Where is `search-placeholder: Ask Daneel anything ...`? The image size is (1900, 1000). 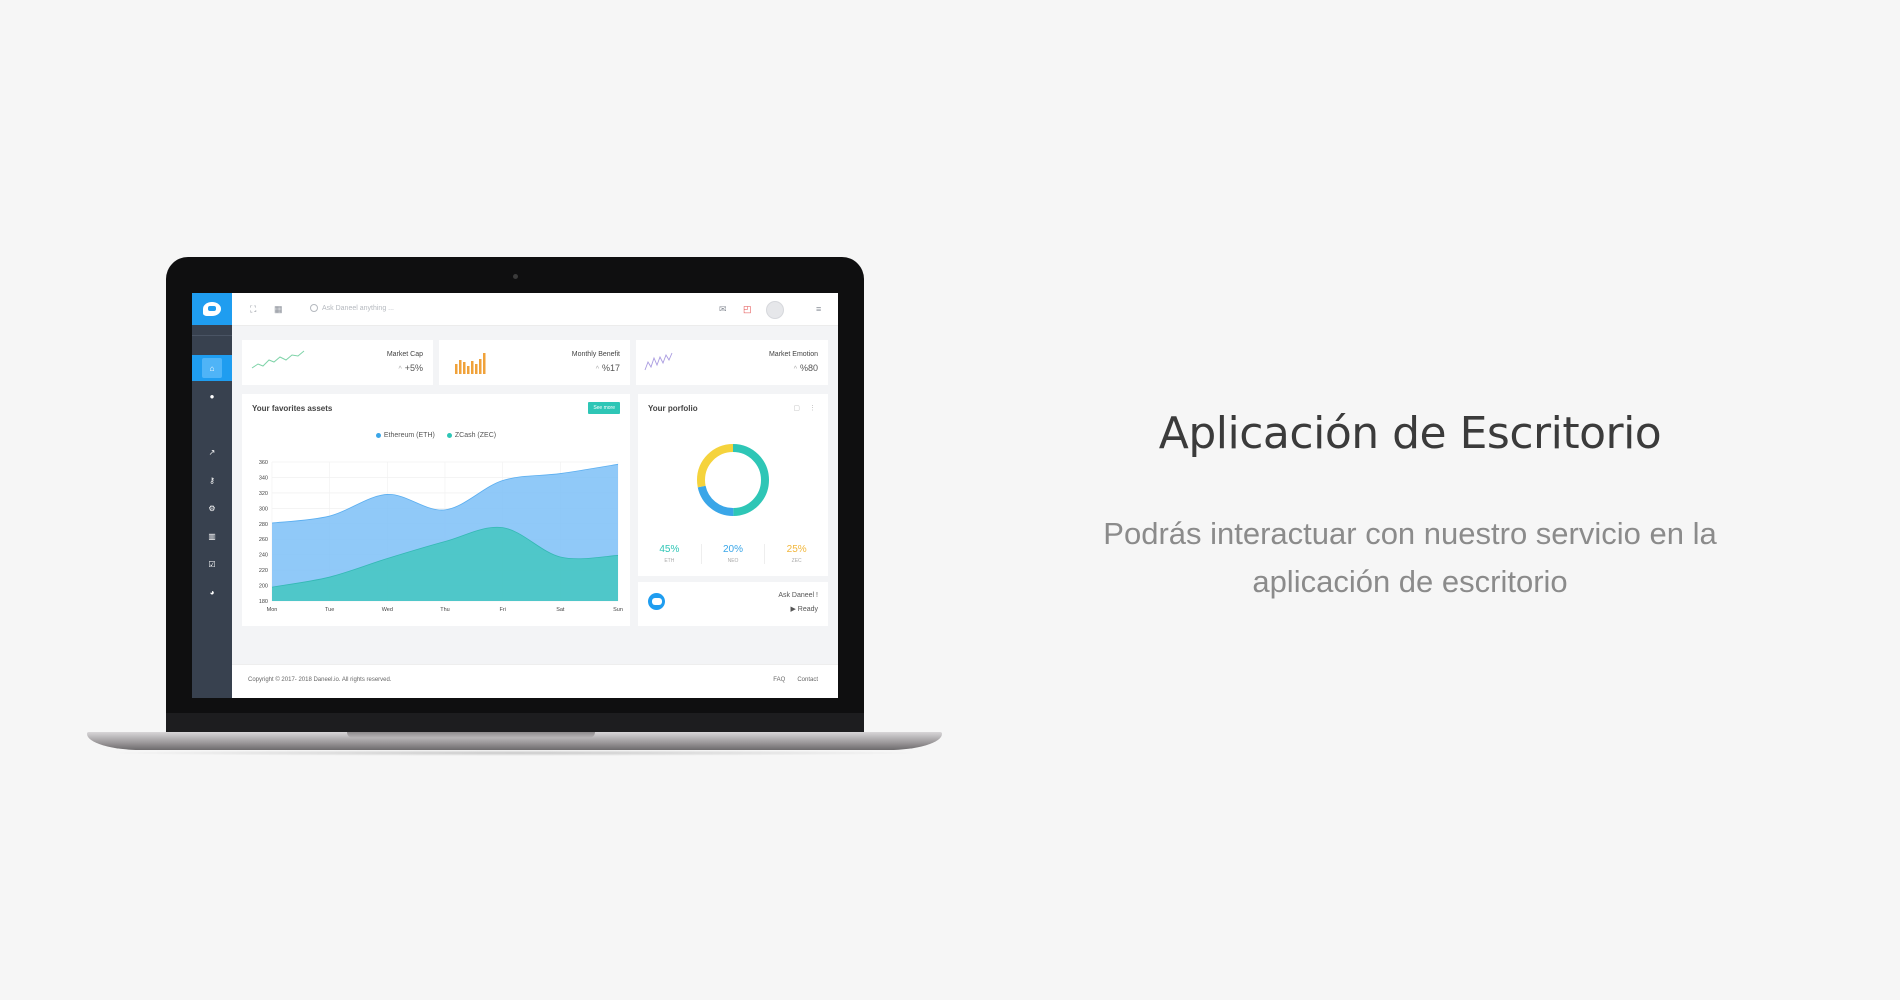
search-placeholder: Ask Daneel anything ... is located at coordinates (358, 308).